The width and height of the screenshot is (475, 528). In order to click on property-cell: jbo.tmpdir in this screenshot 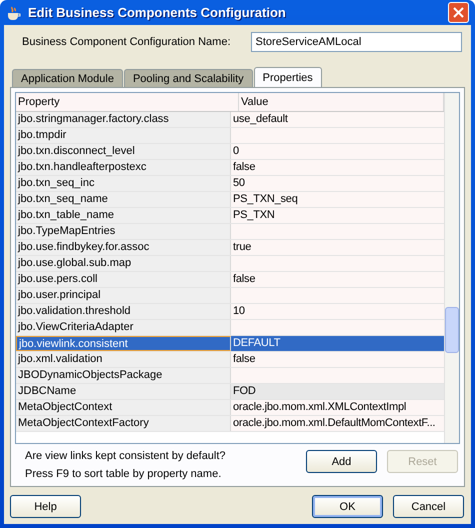, I will do `click(123, 135)`.